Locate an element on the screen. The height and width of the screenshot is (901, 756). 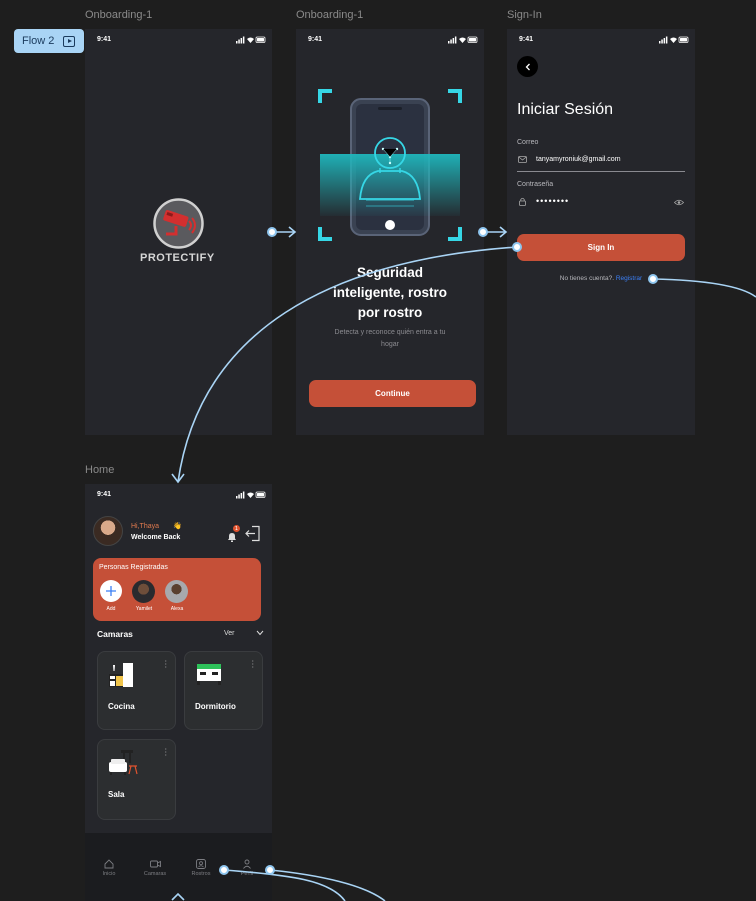
registered-people-card: Personas Registradas Add Yamilet Alexa is located at coordinates (177, 589).